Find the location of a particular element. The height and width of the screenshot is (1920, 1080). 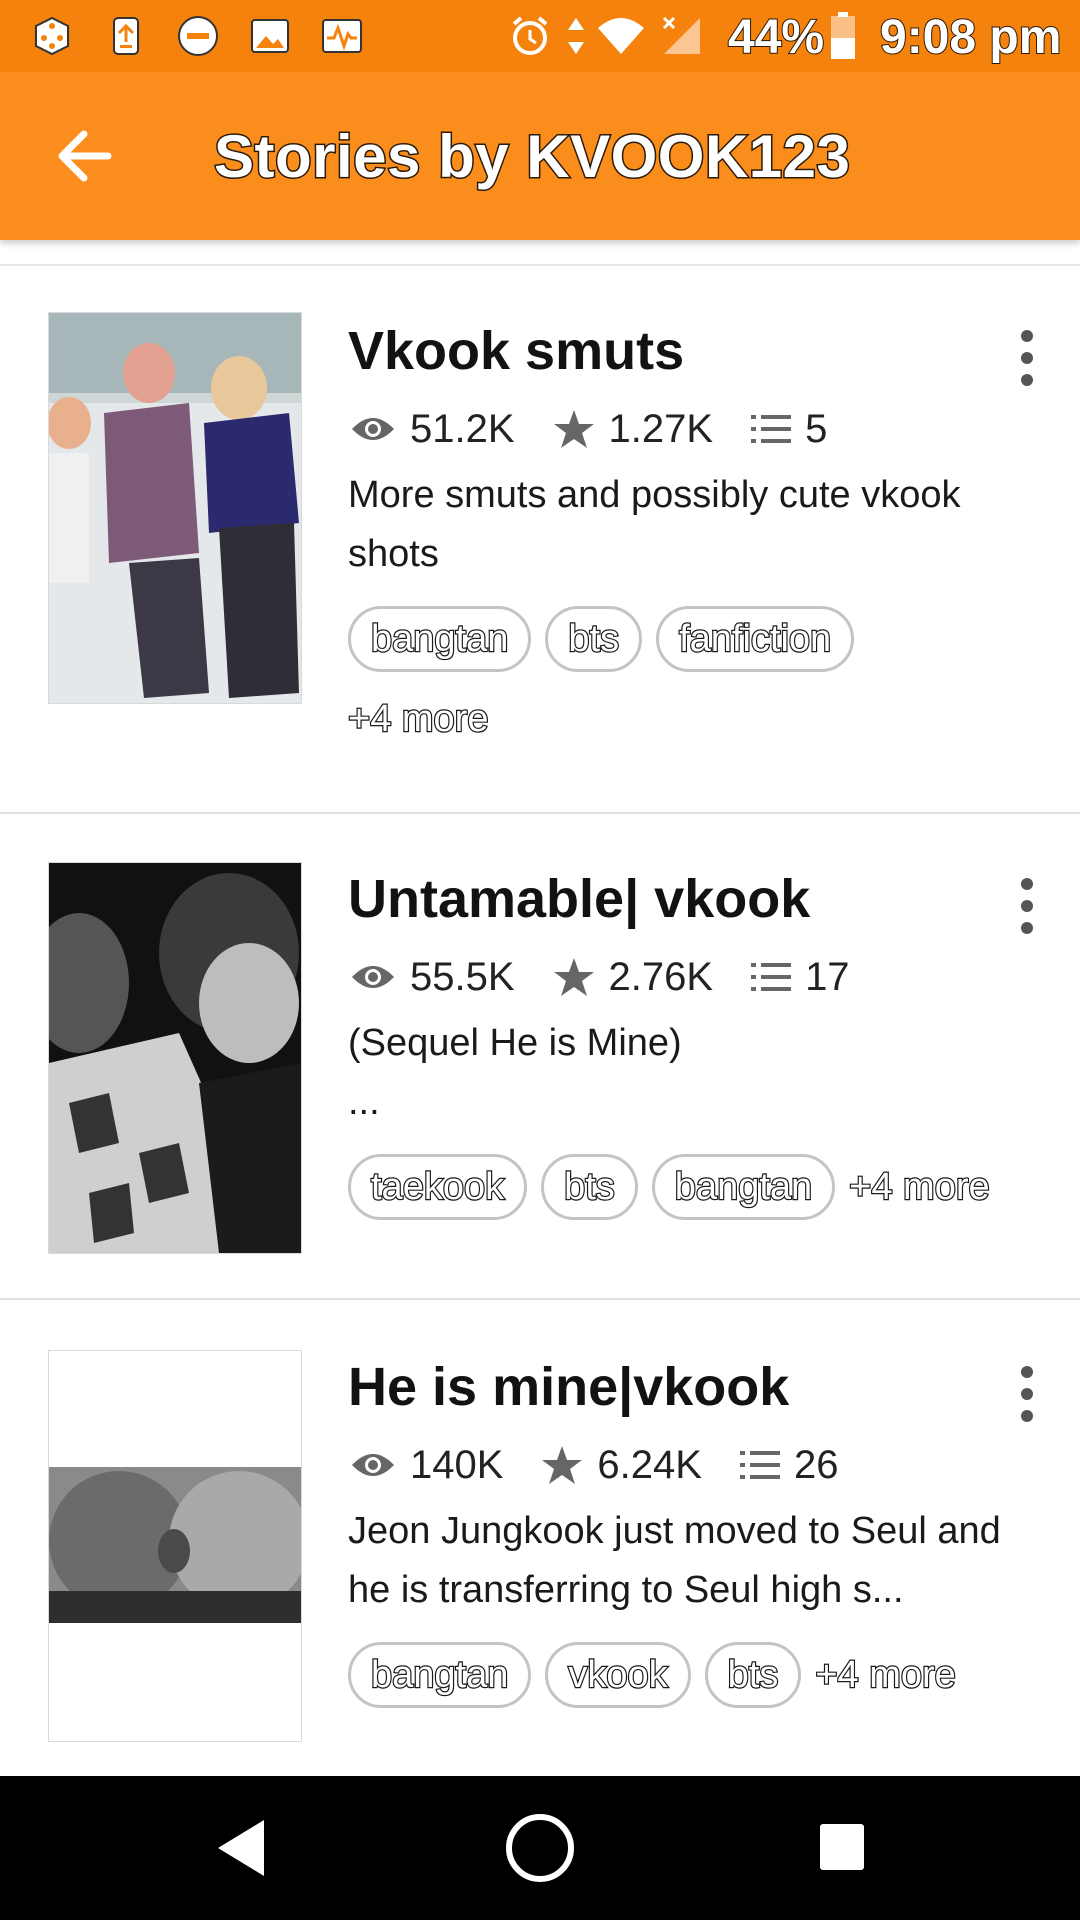

parts-count: 5 is located at coordinates (816, 428).